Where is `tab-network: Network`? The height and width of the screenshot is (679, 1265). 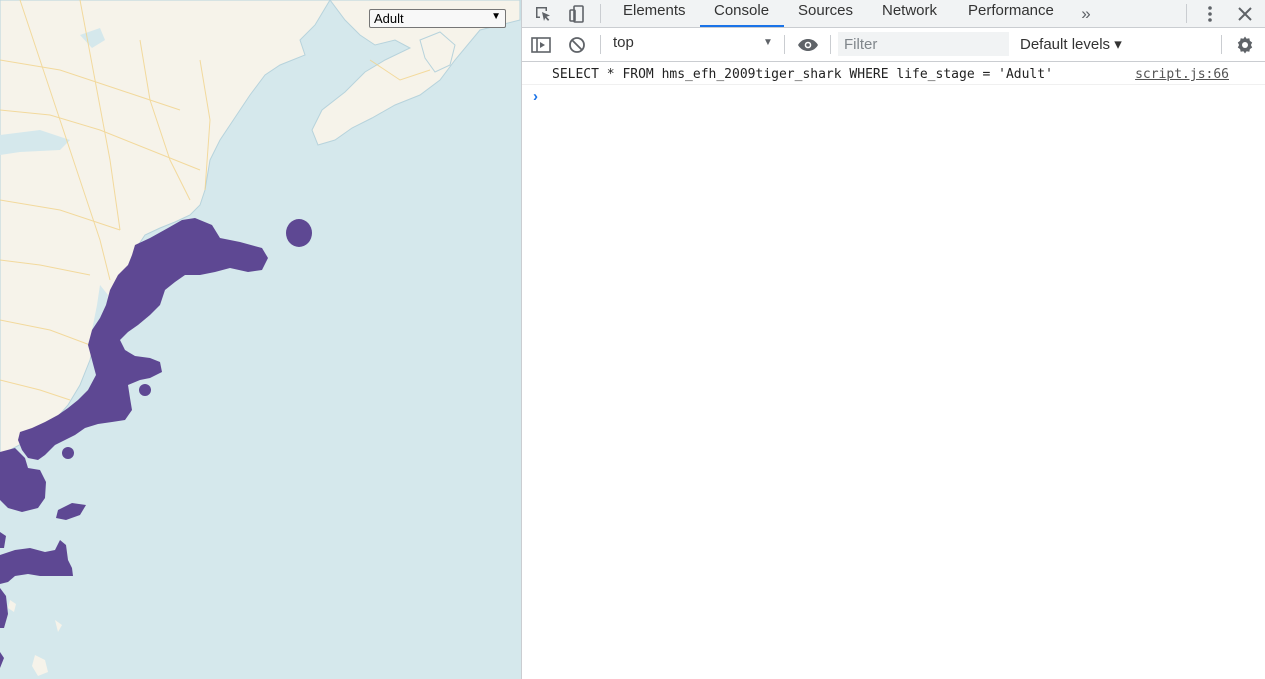
tab-network: Network is located at coordinates (909, 13).